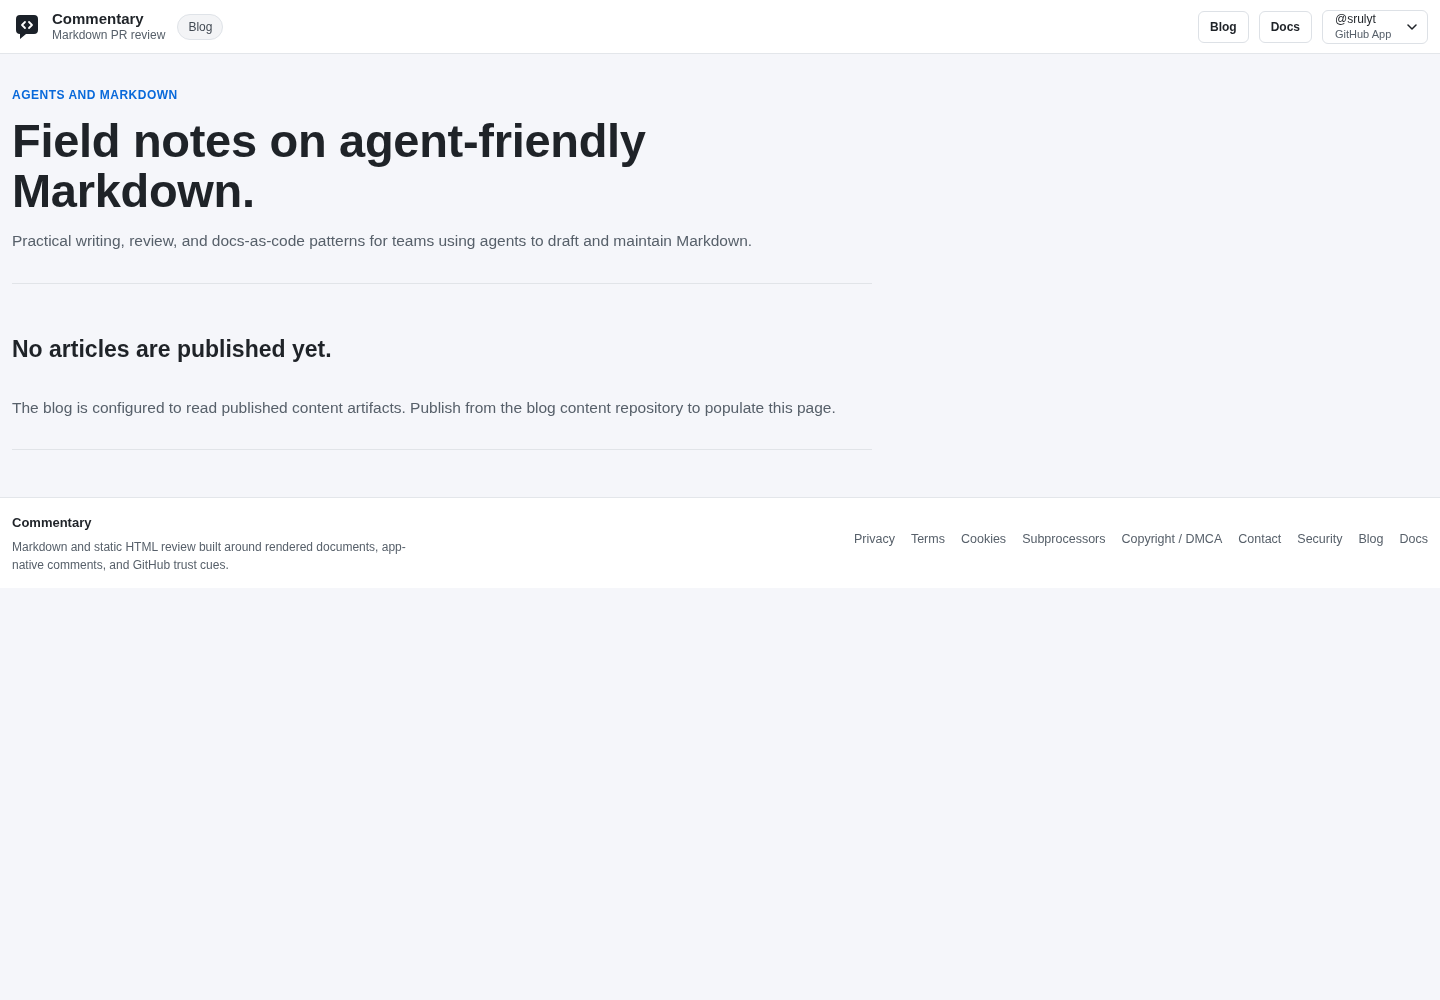 This screenshot has width=1440, height=1000. Describe the element at coordinates (209, 556) in the screenshot. I see `footer-description: Markdown and static HTML review built around rendered documents, app-native comments, and GitHub trust cues.` at that location.